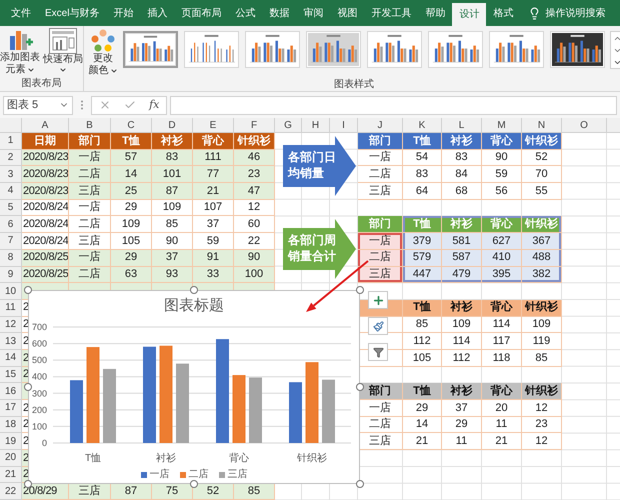 Image resolution: width=620 pixels, height=500 pixels. Describe the element at coordinates (435, 13) in the screenshot. I see `ribbon-tab: 帮助` at that location.